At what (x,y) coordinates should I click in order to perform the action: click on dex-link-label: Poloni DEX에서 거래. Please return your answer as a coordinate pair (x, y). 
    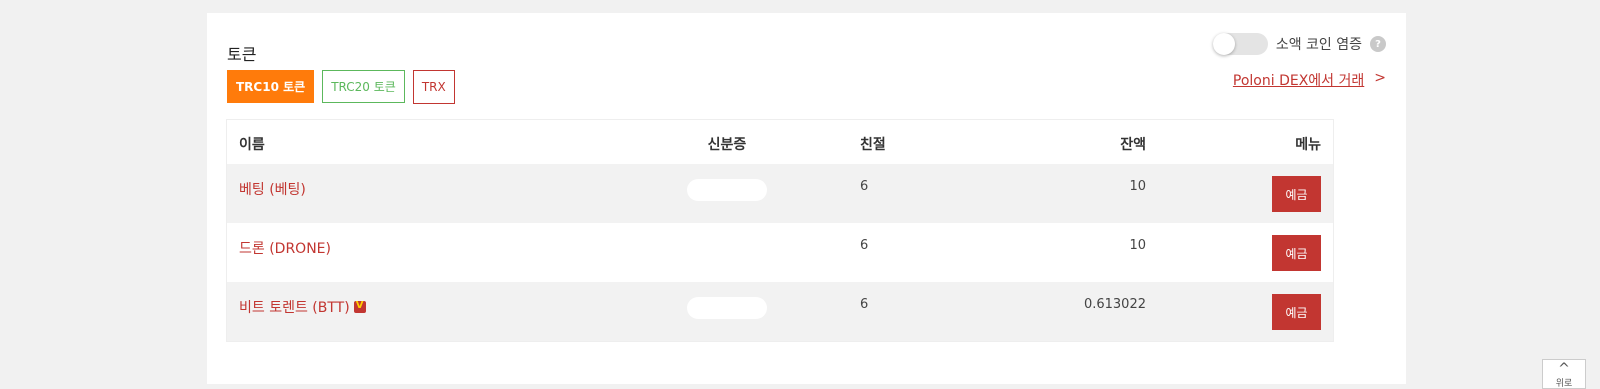
    Looking at the image, I should click on (1298, 80).